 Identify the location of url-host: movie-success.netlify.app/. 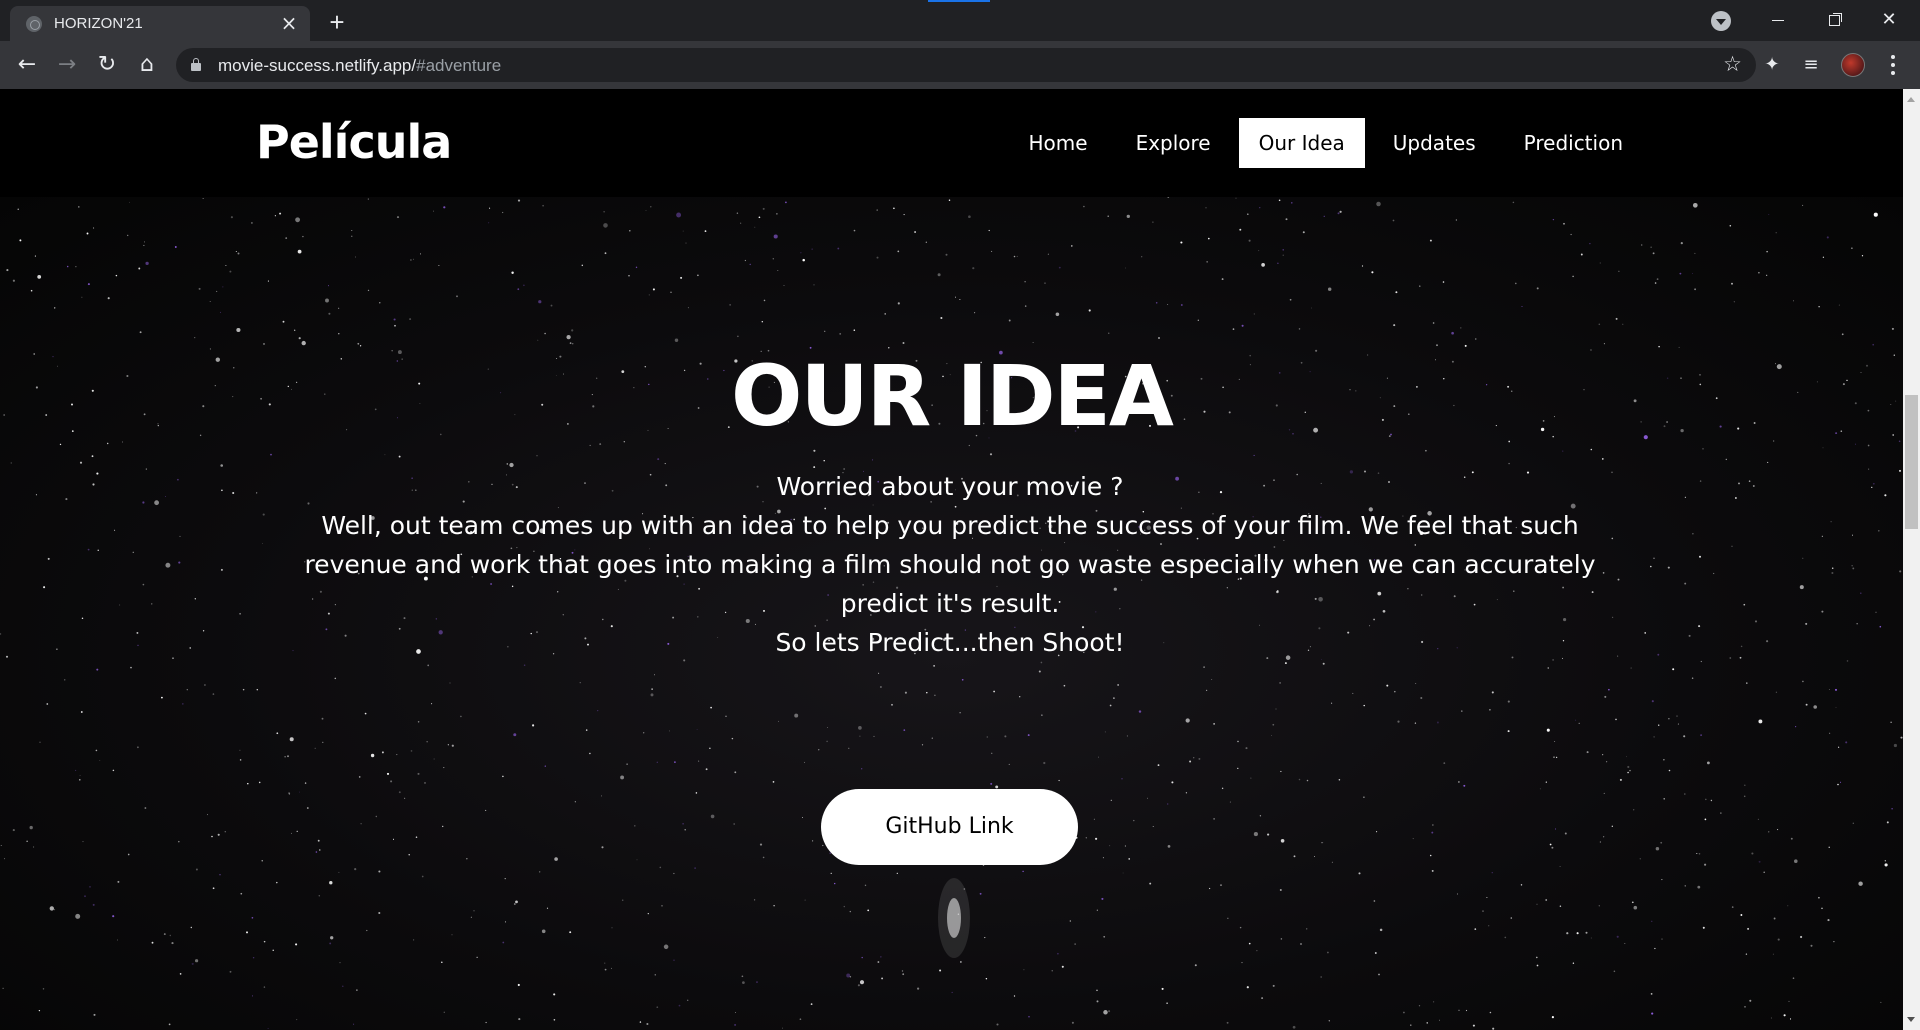
(317, 65).